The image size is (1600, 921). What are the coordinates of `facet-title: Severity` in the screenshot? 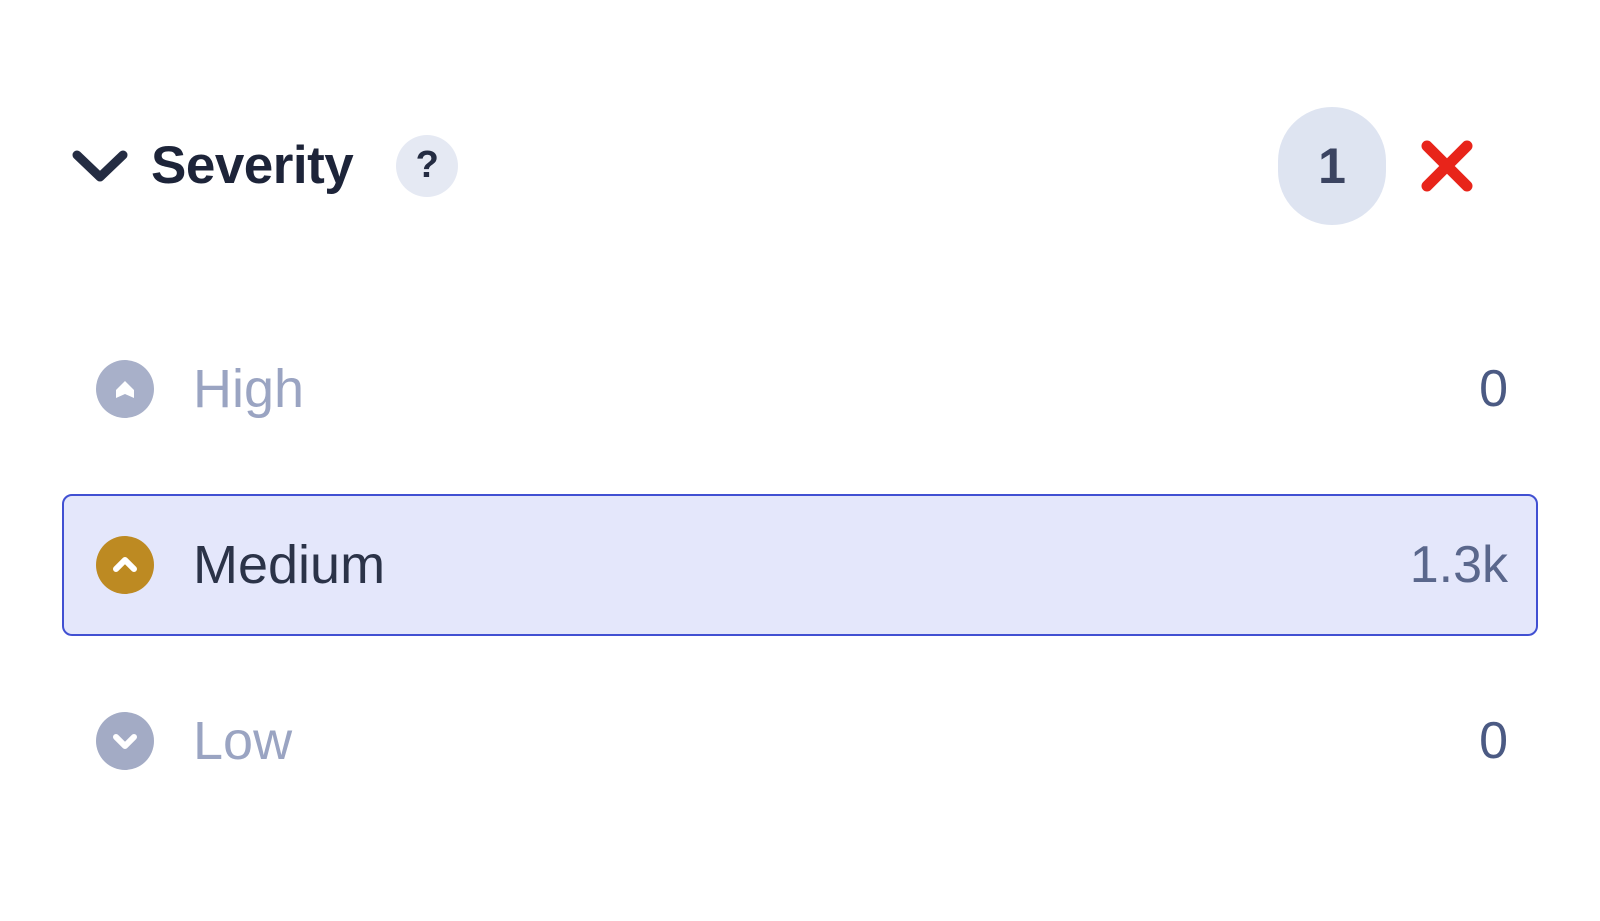 It's located at (252, 165).